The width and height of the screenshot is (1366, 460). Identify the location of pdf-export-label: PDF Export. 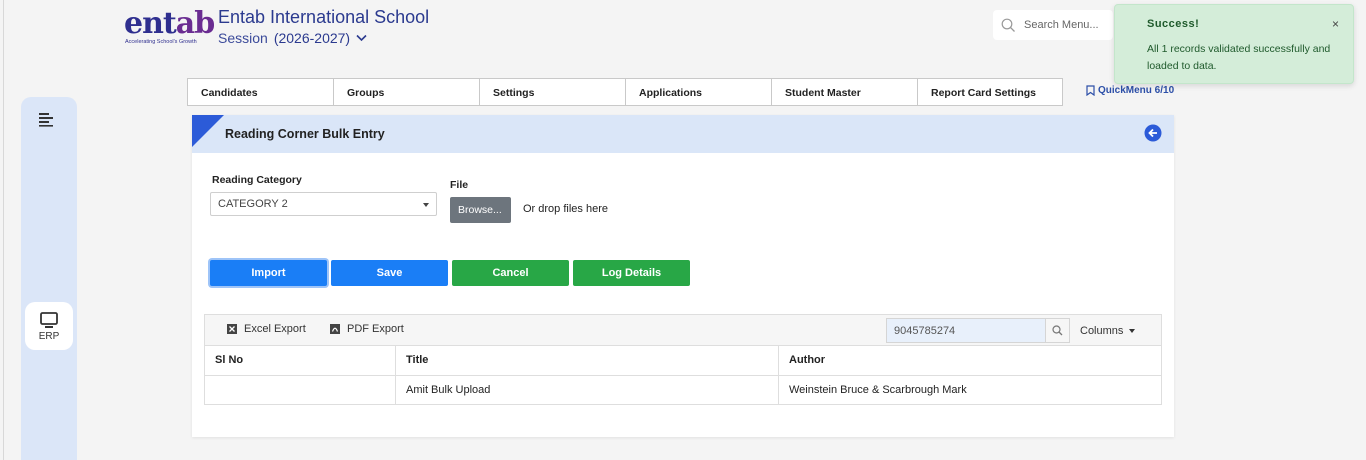
(375, 329).